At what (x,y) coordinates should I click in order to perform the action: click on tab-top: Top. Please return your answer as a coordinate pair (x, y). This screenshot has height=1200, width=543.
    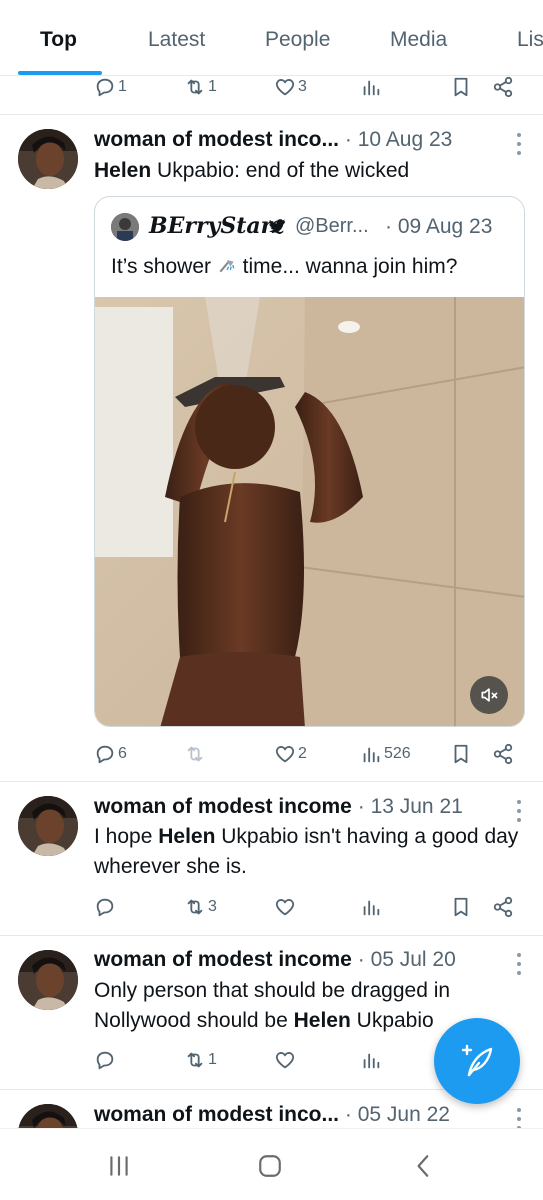
    Looking at the image, I should click on (58, 40).